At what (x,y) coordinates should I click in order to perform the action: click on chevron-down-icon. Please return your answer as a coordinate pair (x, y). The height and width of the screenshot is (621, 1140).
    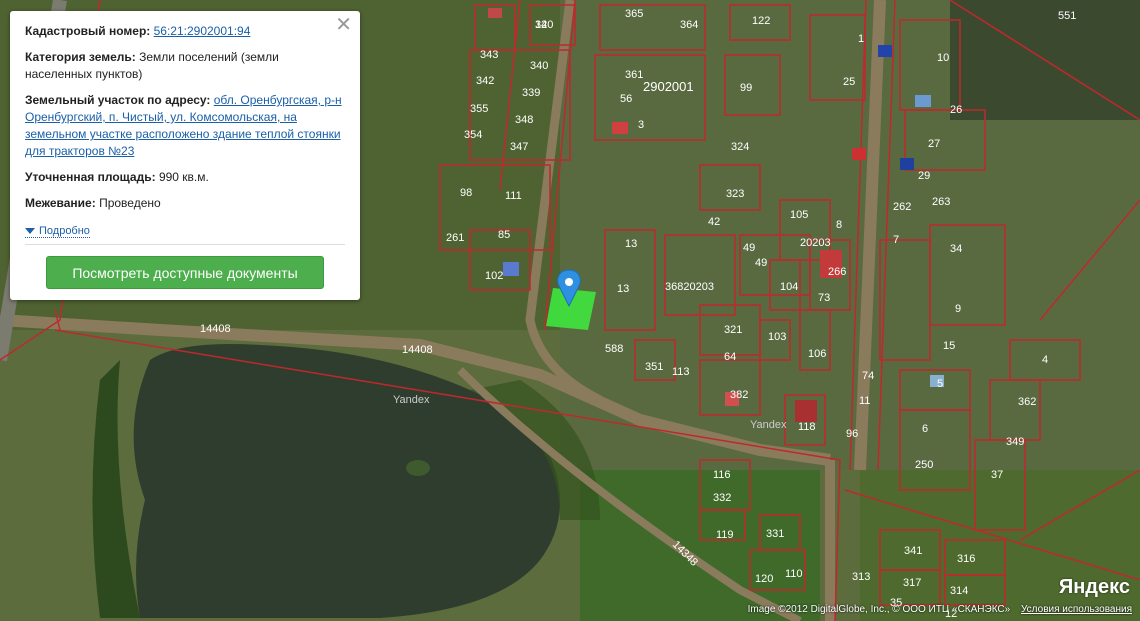
    Looking at the image, I should click on (30, 231).